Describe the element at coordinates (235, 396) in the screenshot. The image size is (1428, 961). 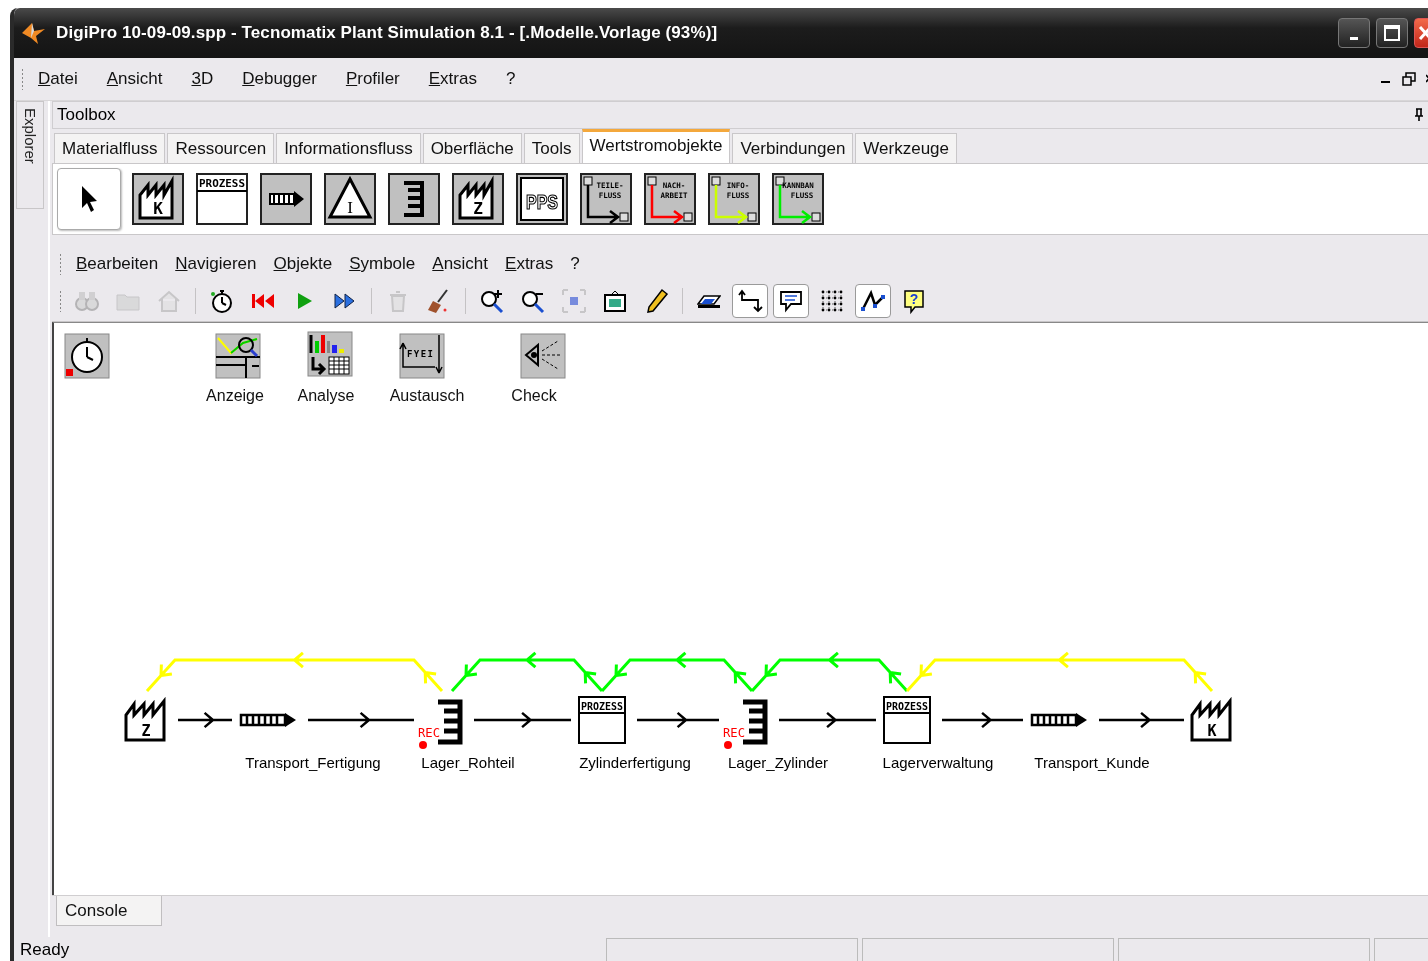
I see `object-label: Anzeige` at that location.